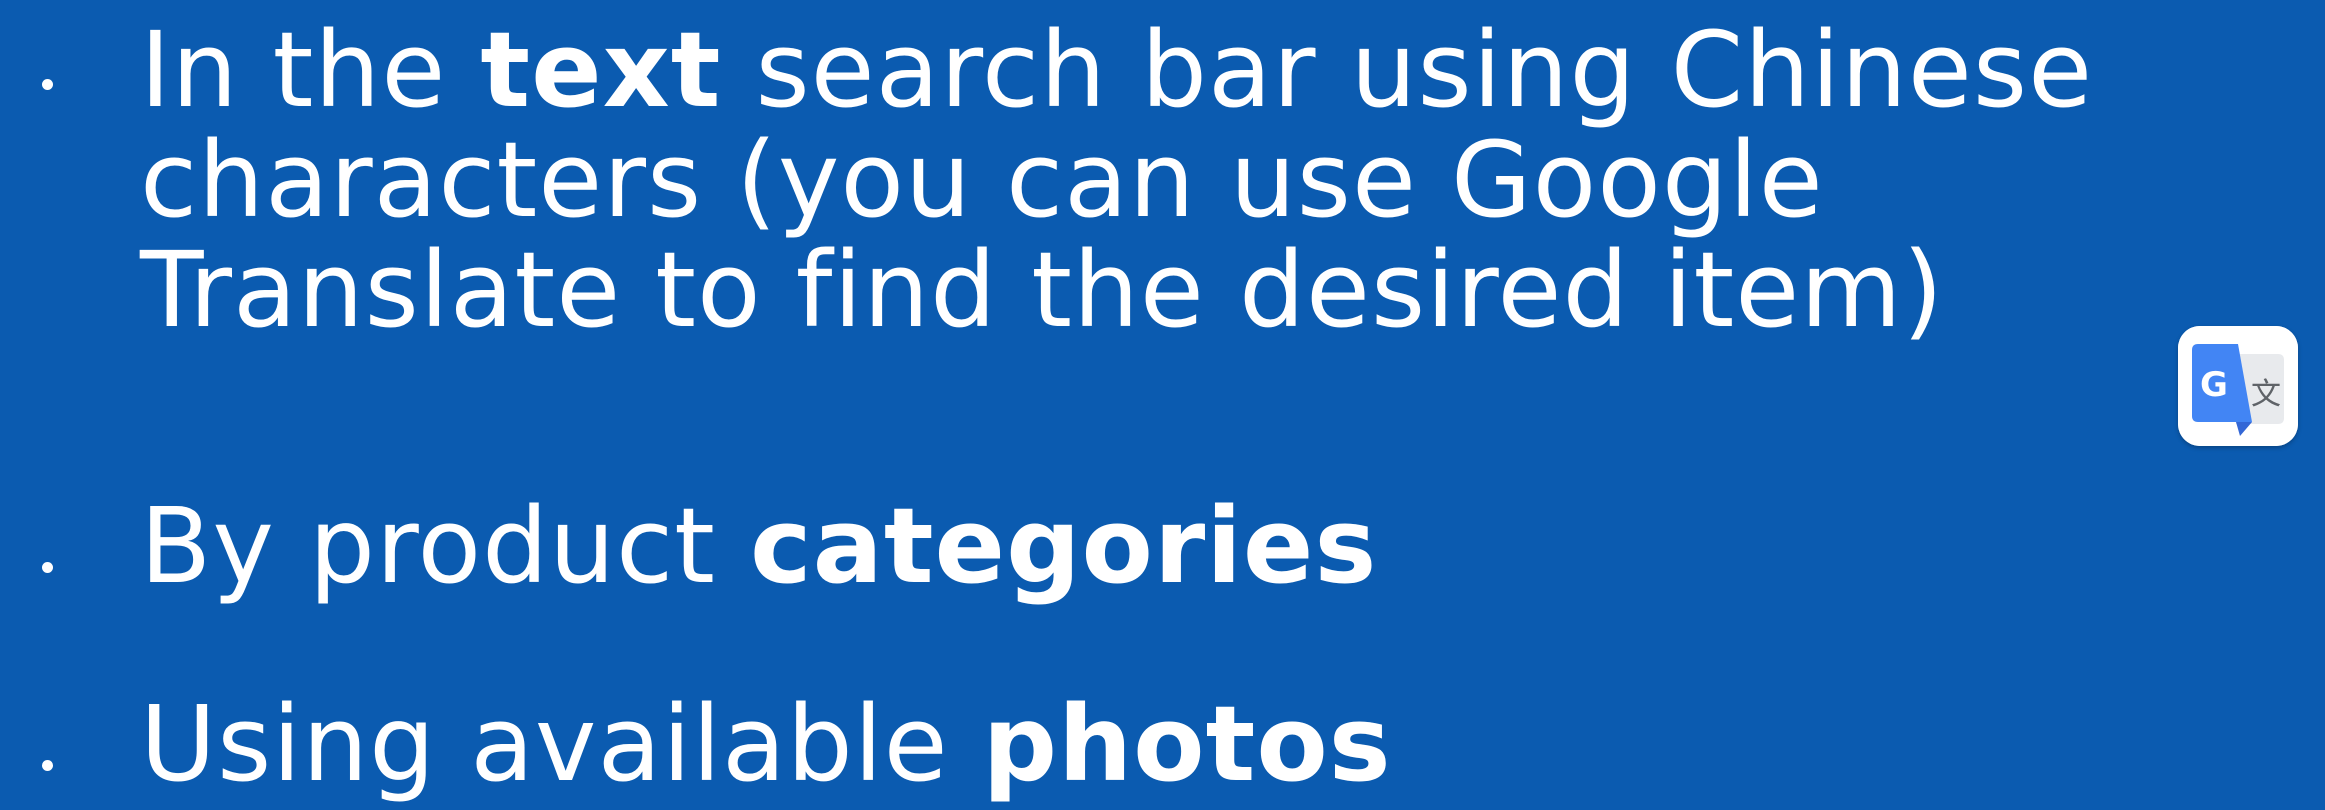  I want to click on bullet-line-part: Translate to find the desired item), so click(1042, 290).